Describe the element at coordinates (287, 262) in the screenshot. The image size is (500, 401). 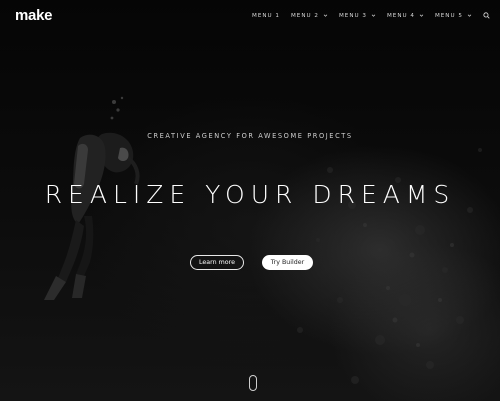
I see `try-builder-button: Try Builder` at that location.